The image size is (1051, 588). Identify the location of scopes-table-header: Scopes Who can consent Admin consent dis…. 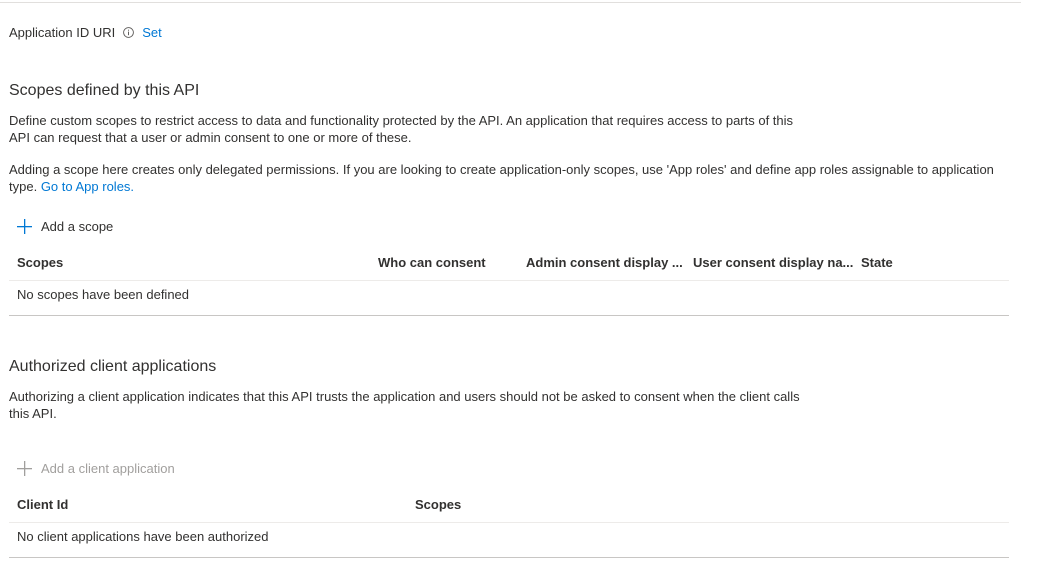
(509, 263).